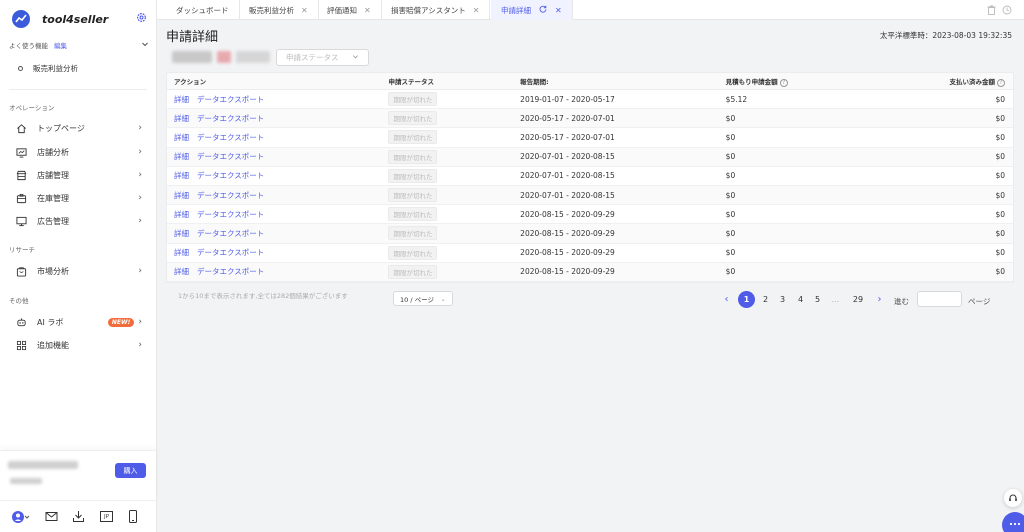 This screenshot has height=532, width=1024. I want to click on redacted-marketplace-flag, so click(224, 57).